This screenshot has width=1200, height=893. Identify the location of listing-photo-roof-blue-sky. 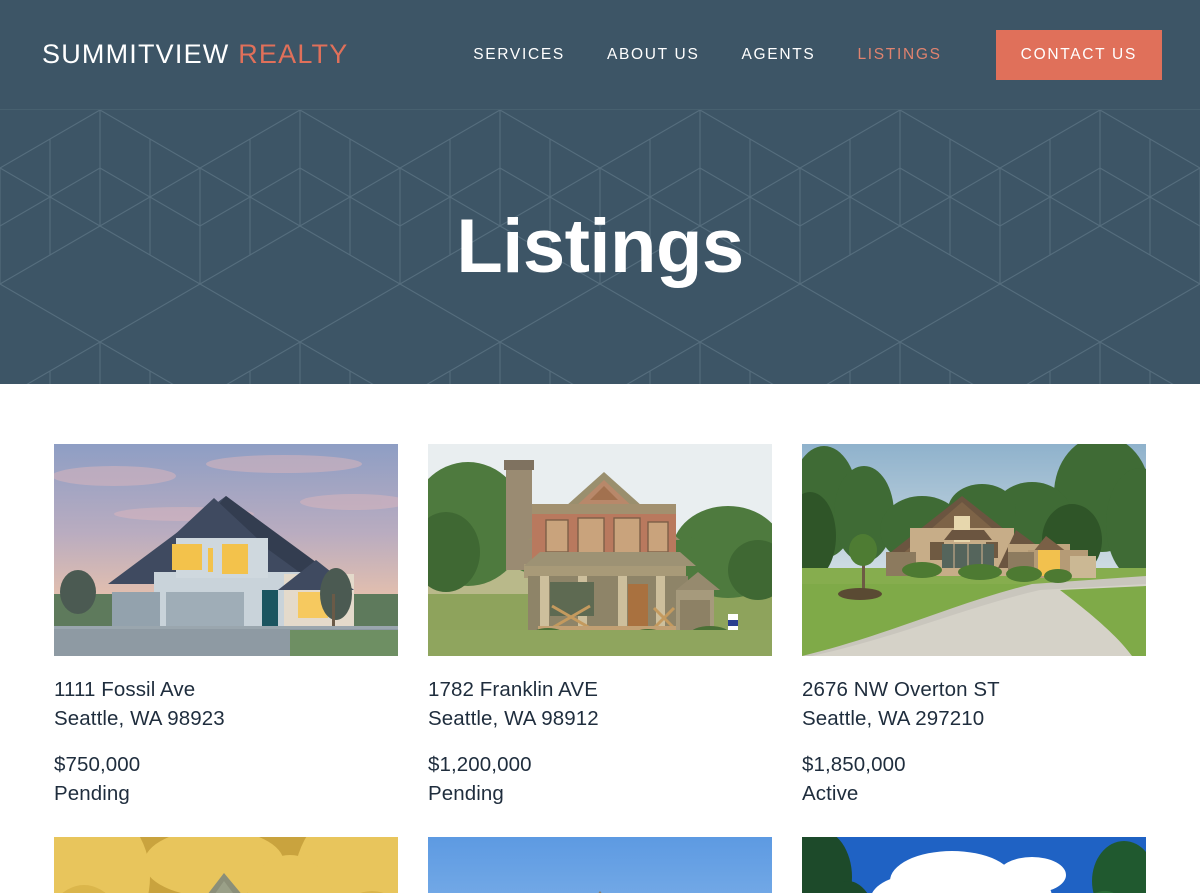
(600, 865).